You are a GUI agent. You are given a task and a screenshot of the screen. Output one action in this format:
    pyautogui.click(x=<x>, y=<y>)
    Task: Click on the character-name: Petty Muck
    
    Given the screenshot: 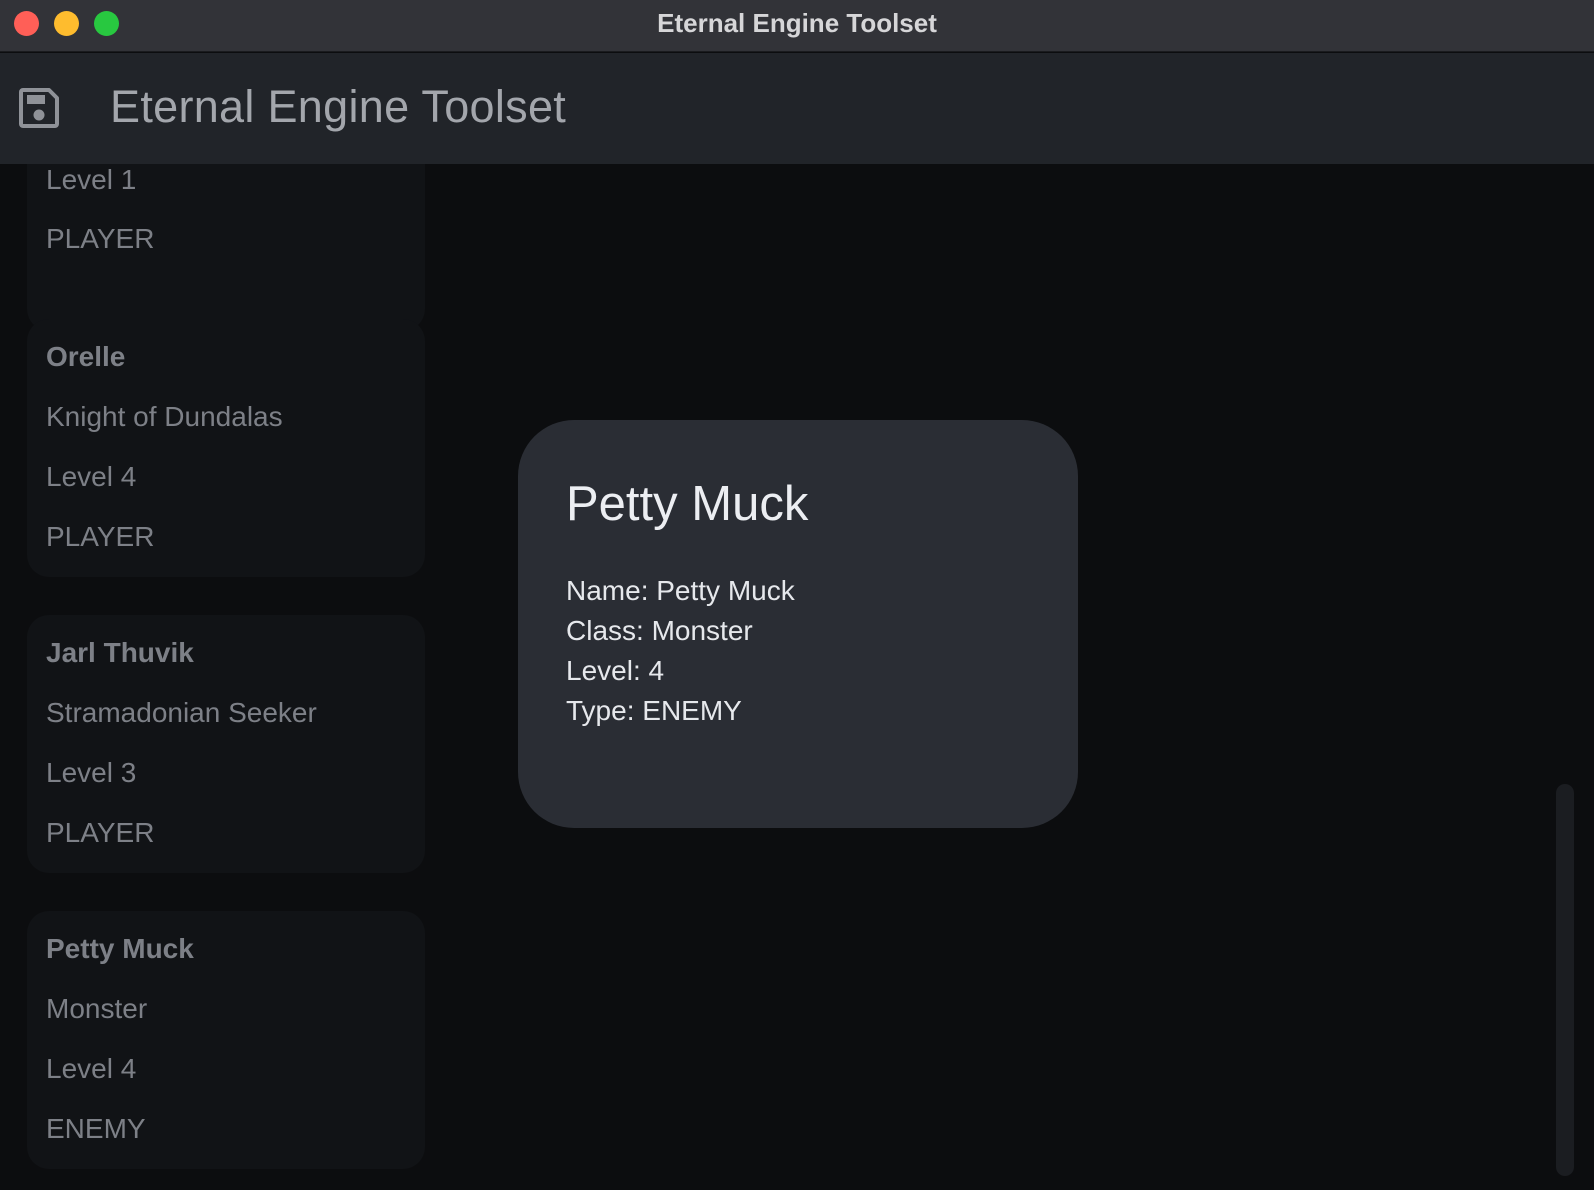 What is the action you would take?
    pyautogui.click(x=120, y=948)
    